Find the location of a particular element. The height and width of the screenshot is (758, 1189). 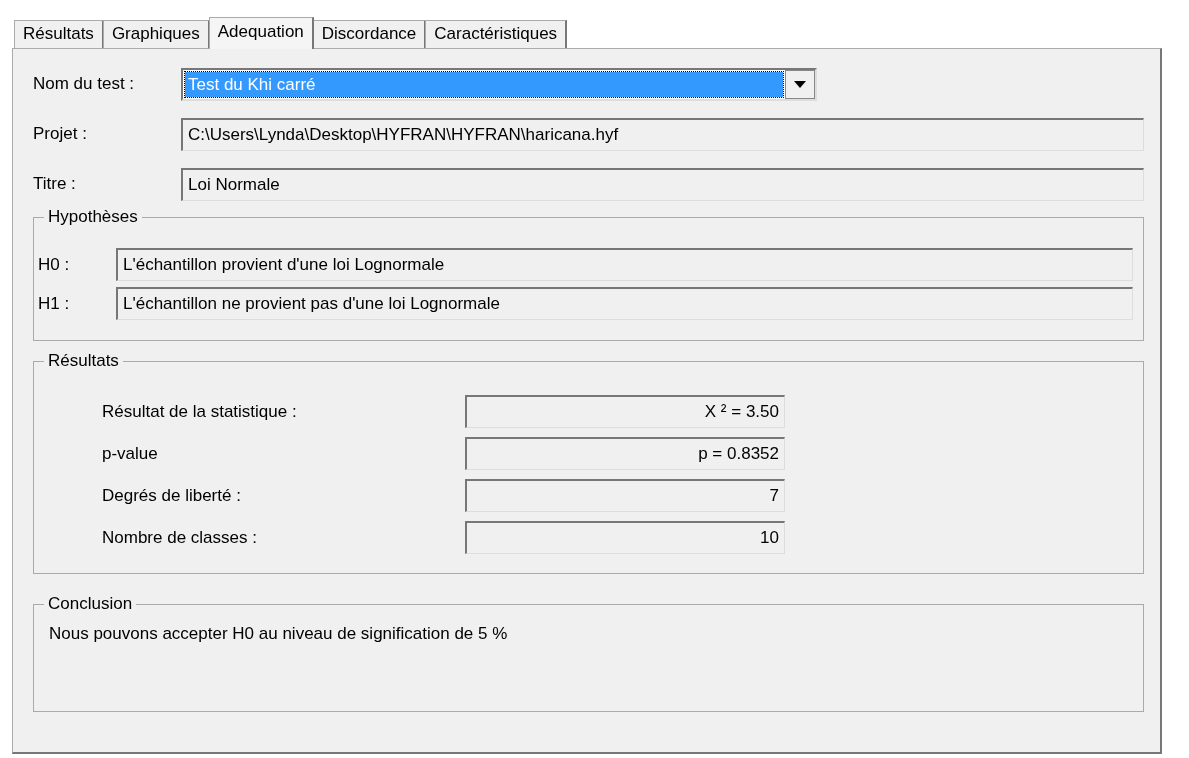

hypothesis-field: L'échantillon ne provient pas d'une loi Lognormale is located at coordinates (624, 303).